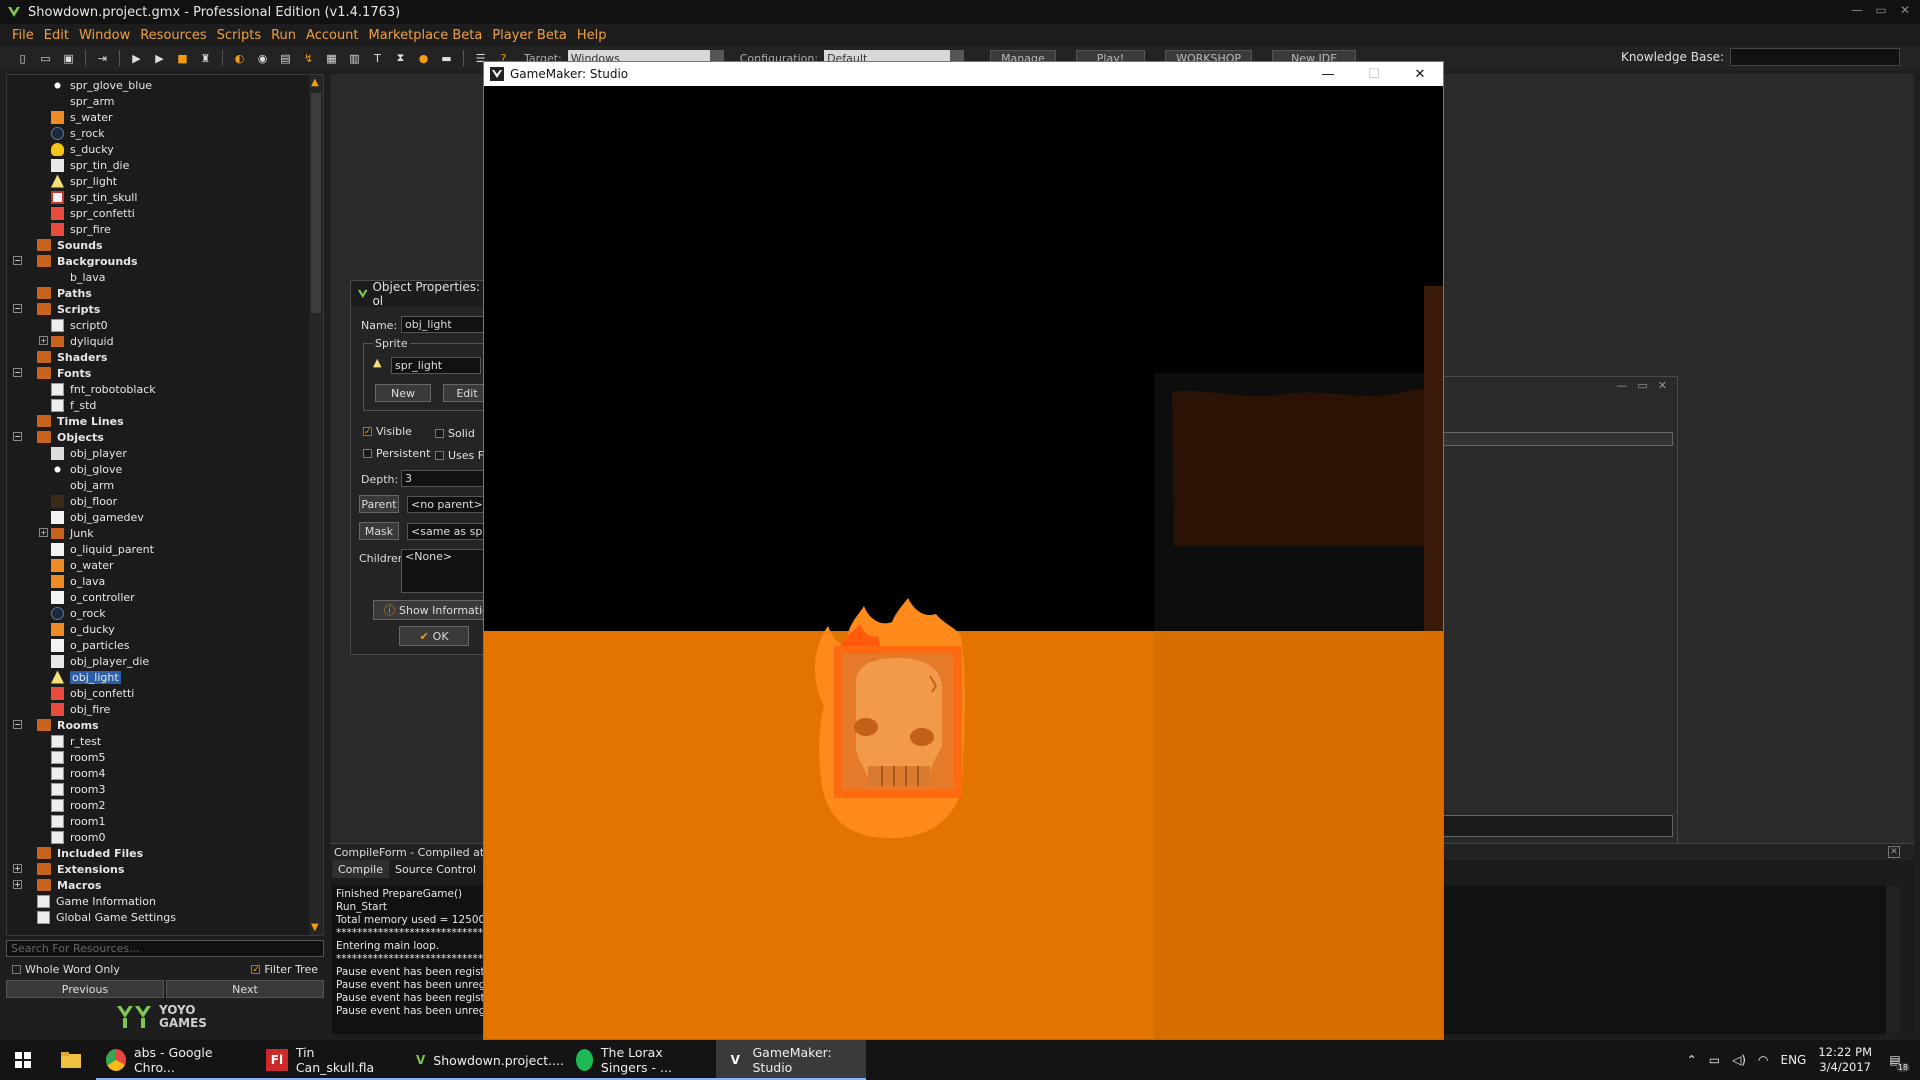 The image size is (1920, 1080). Describe the element at coordinates (1714, 1060) in the screenshot. I see `battery-icon: ▭` at that location.